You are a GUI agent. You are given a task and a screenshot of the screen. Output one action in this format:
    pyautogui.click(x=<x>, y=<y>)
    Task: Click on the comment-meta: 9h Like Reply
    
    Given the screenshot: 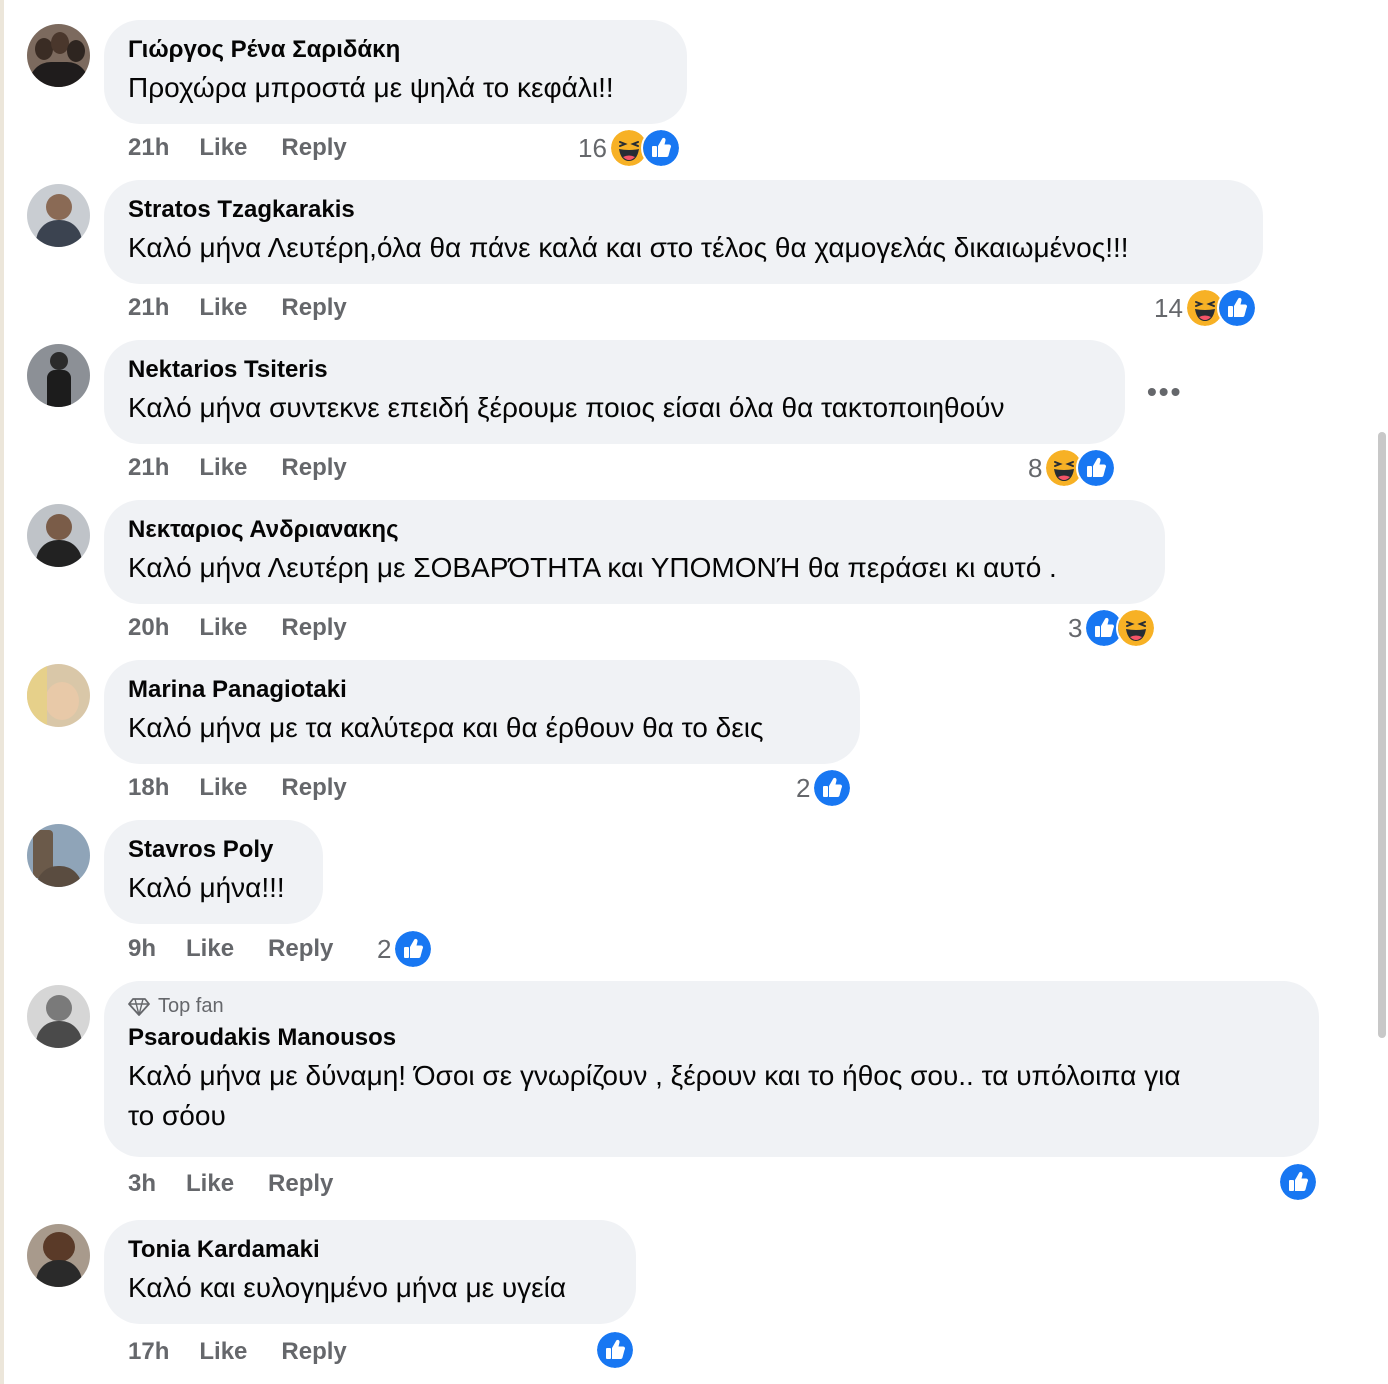 What is the action you would take?
    pyautogui.click(x=230, y=949)
    